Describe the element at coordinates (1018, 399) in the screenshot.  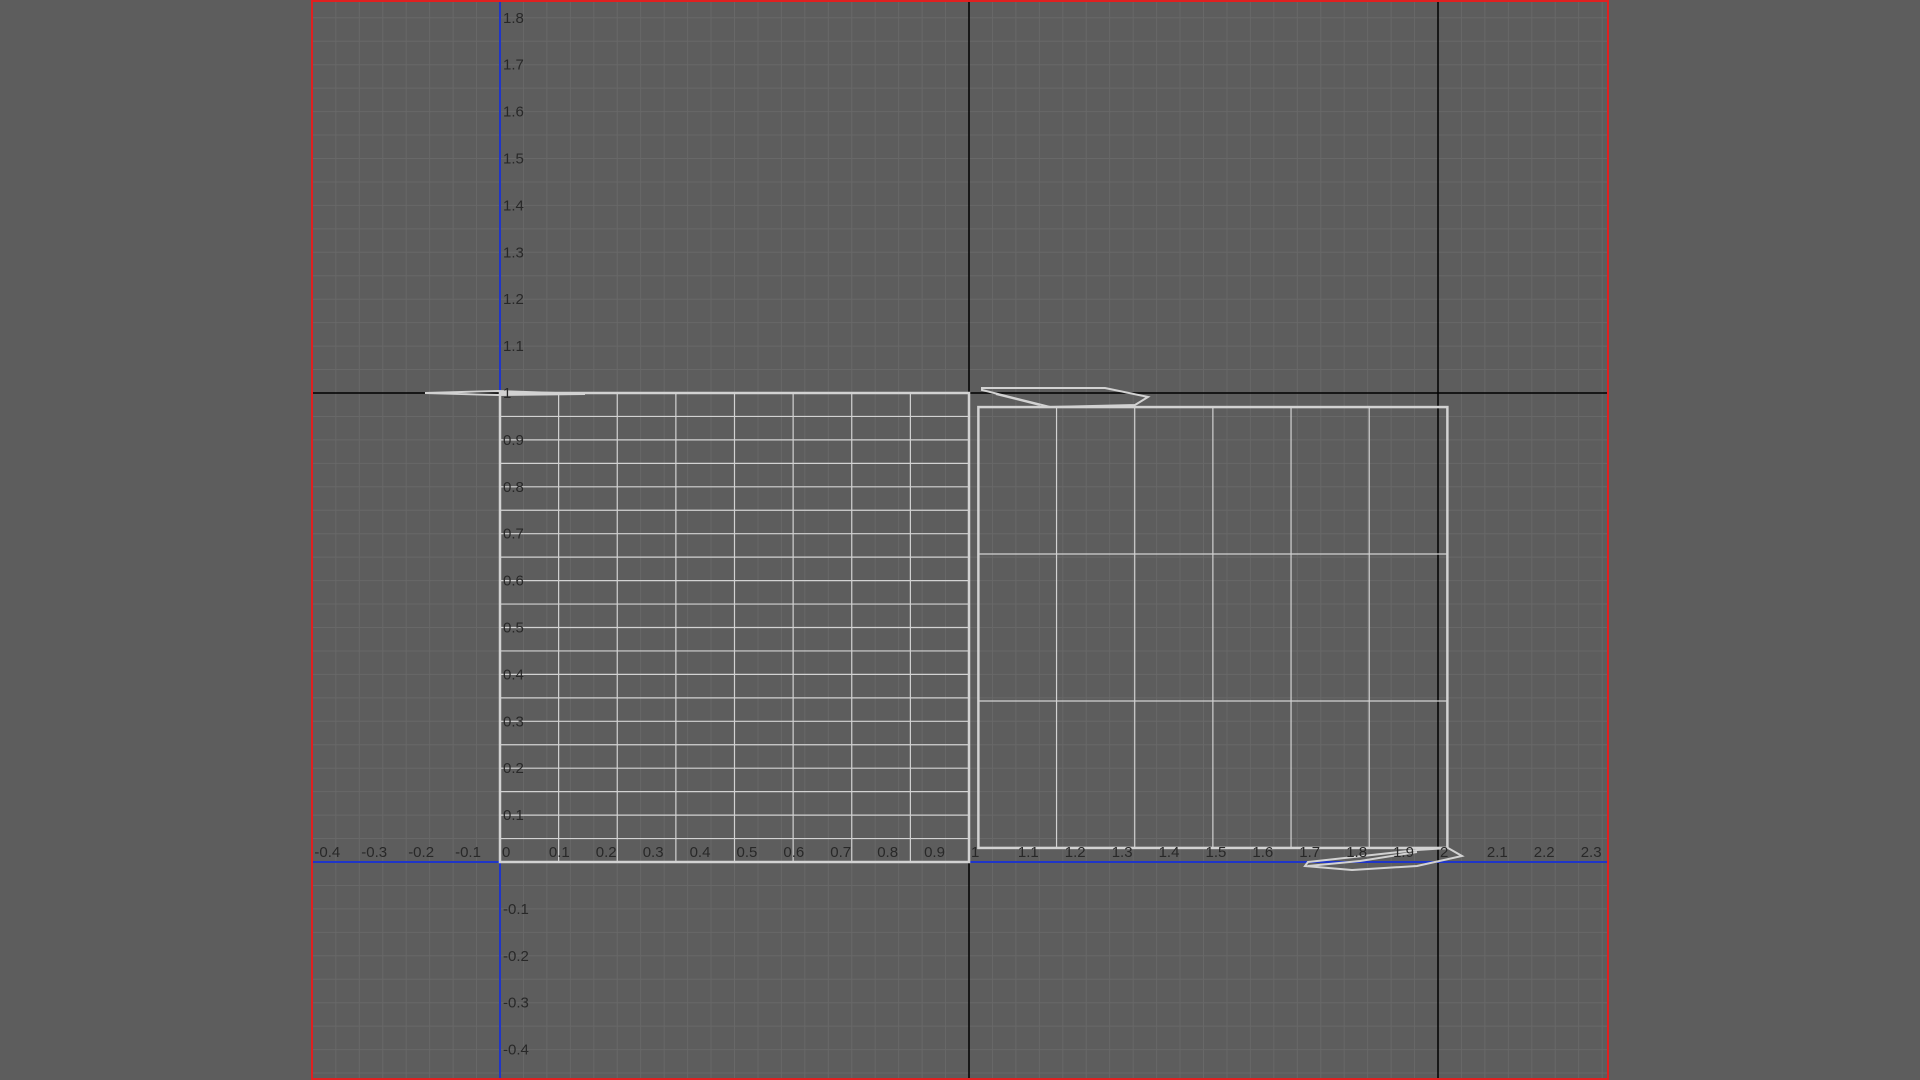
I see `uv-sliver` at that location.